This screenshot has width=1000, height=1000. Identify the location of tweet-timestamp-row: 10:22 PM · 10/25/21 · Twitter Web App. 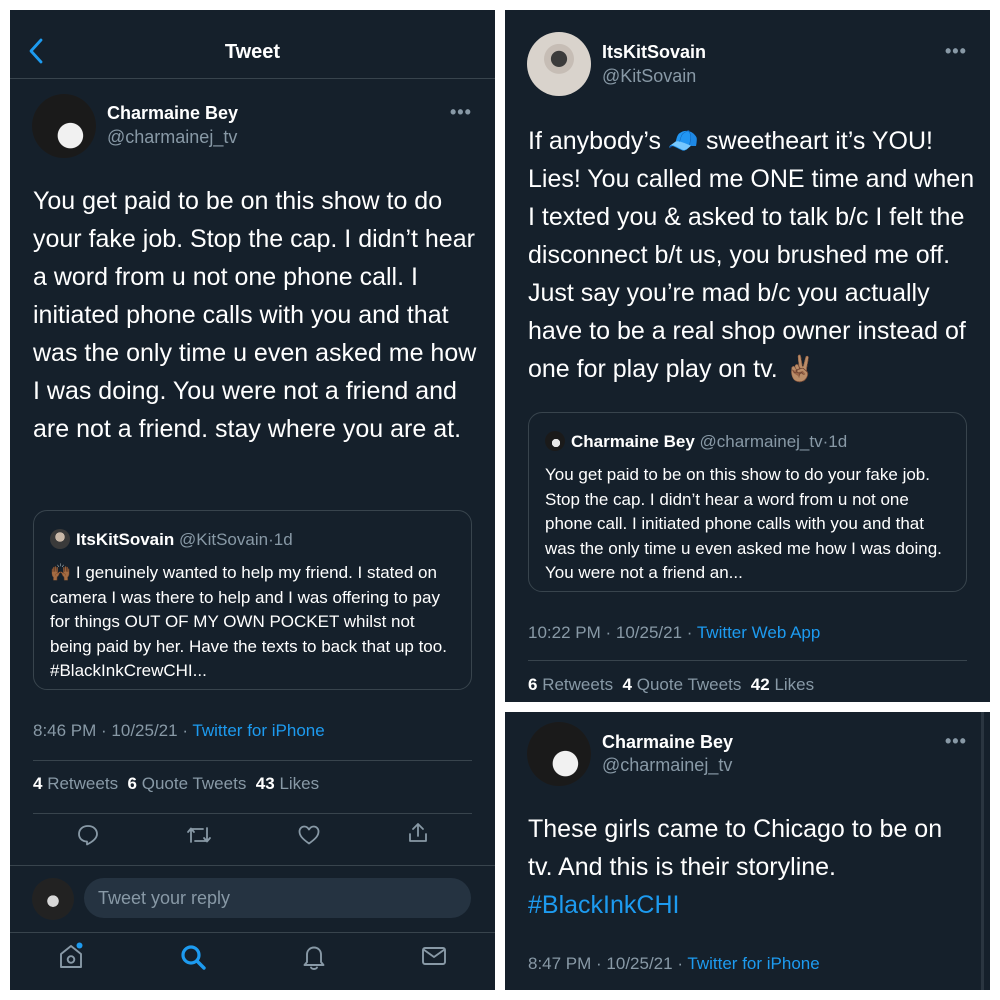
(674, 633).